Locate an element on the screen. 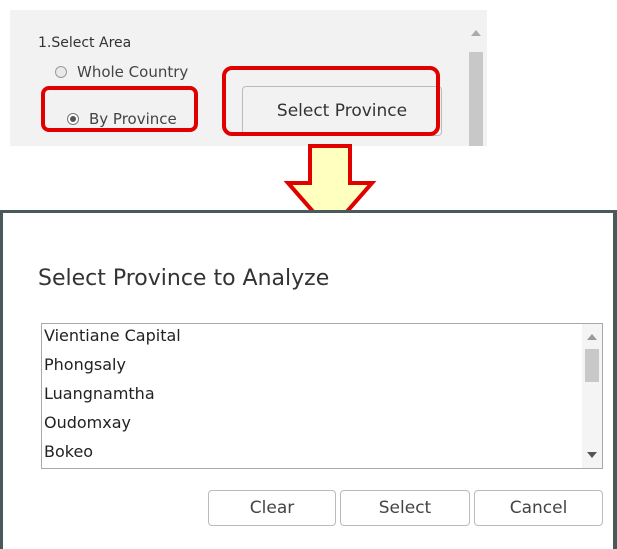 Image resolution: width=617 pixels, height=549 pixels. radio-whole-country-label: Whole Country is located at coordinates (133, 72).